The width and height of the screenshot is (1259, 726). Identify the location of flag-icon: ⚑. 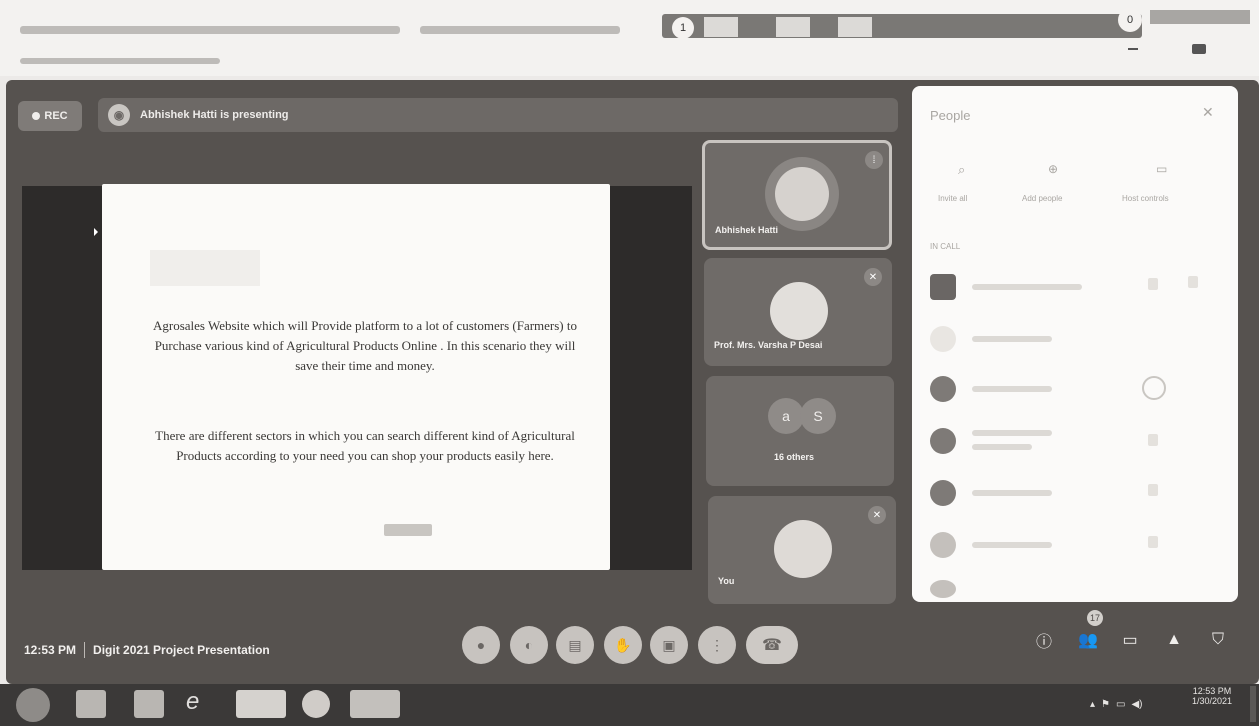
(1105, 704).